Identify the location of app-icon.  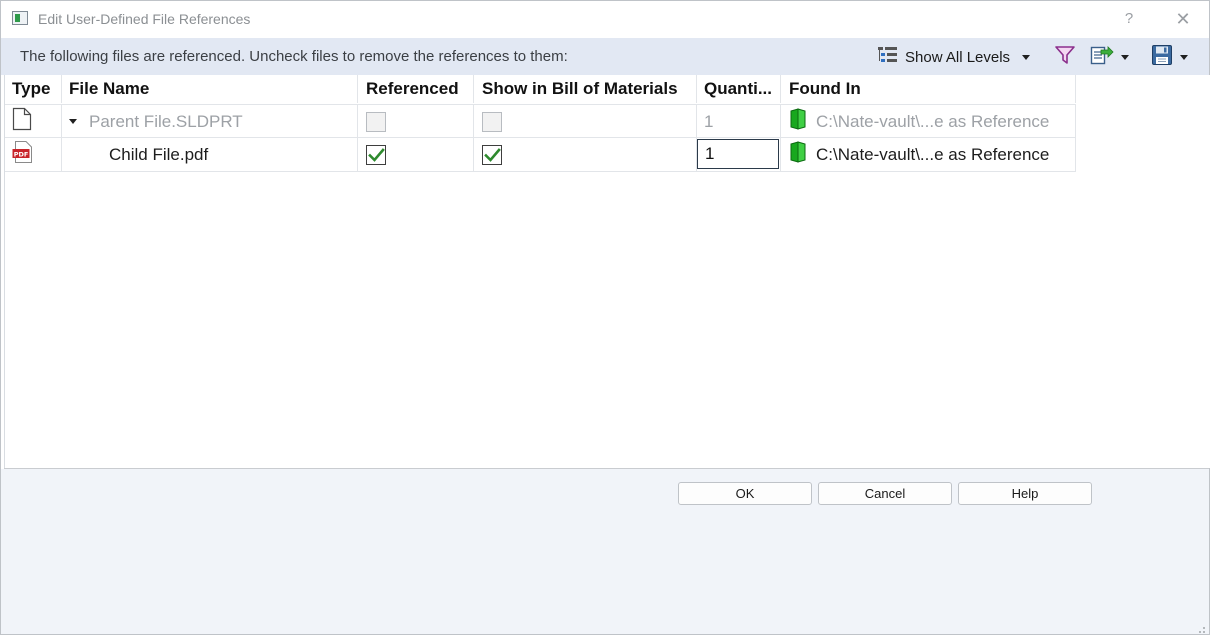
(20, 18).